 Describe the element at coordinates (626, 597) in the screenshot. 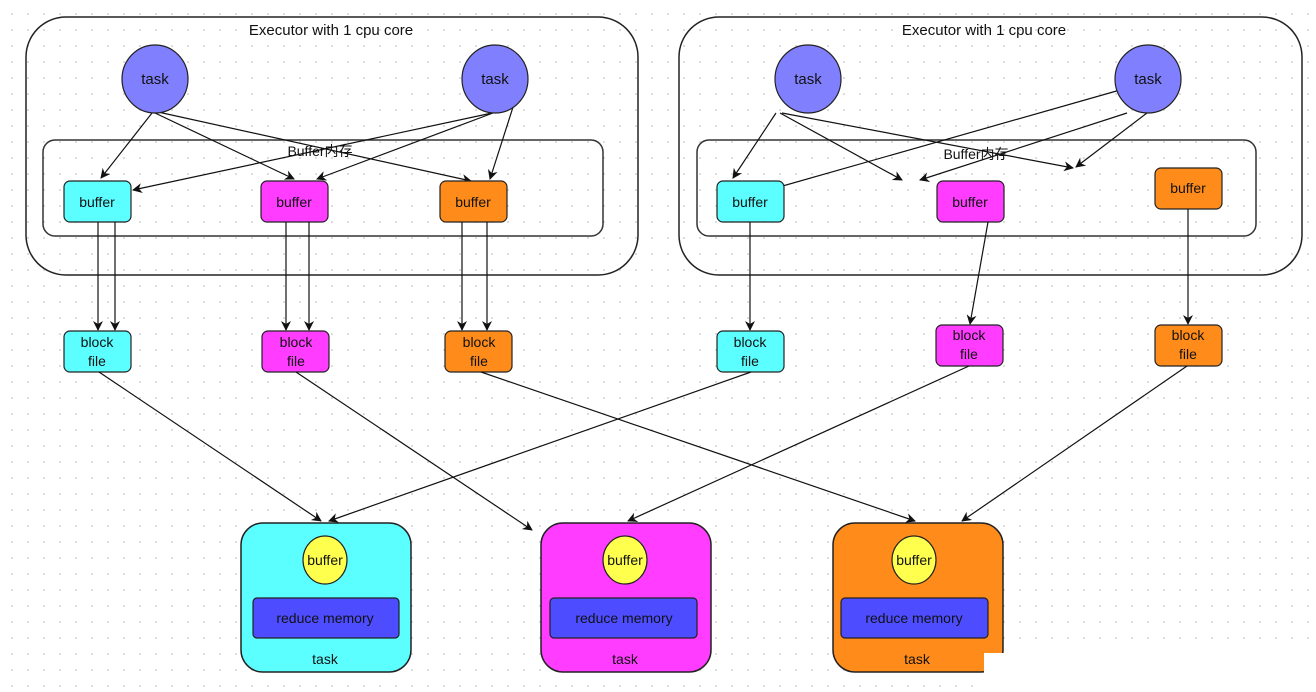

I see `reduce-task-magenta: buffer reduce memory task` at that location.